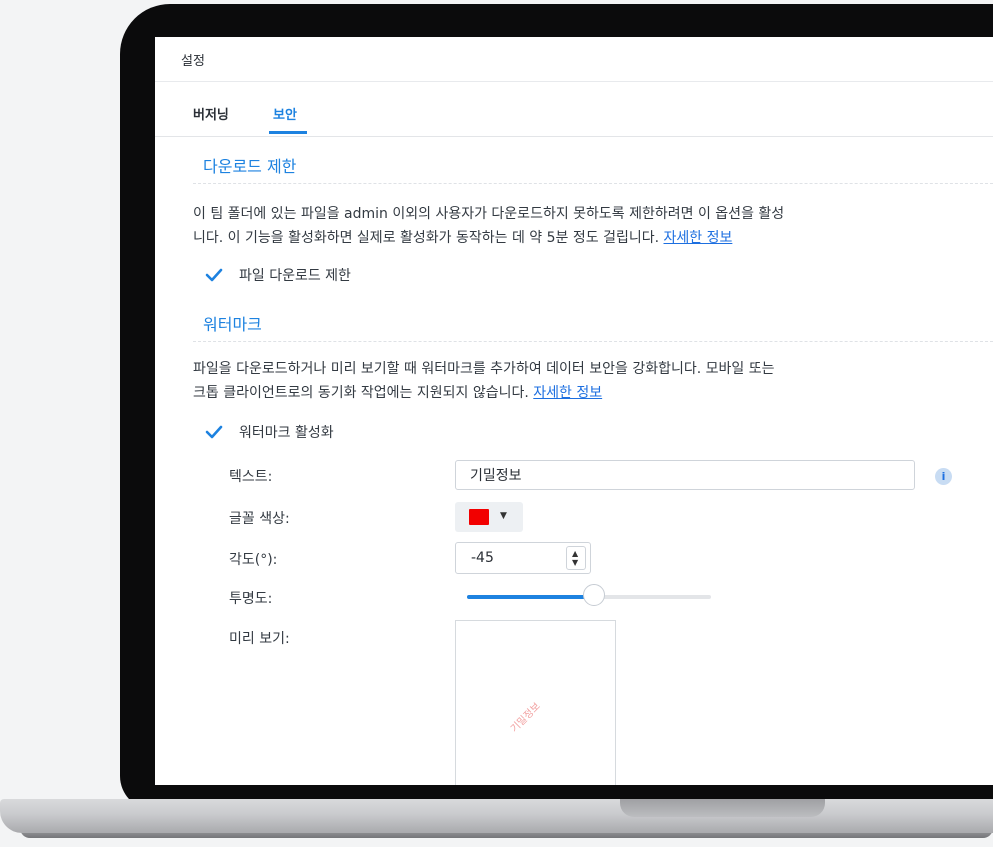 Image resolution: width=993 pixels, height=847 pixels. Describe the element at coordinates (253, 560) in the screenshot. I see `angle-label: 각도(°):` at that location.